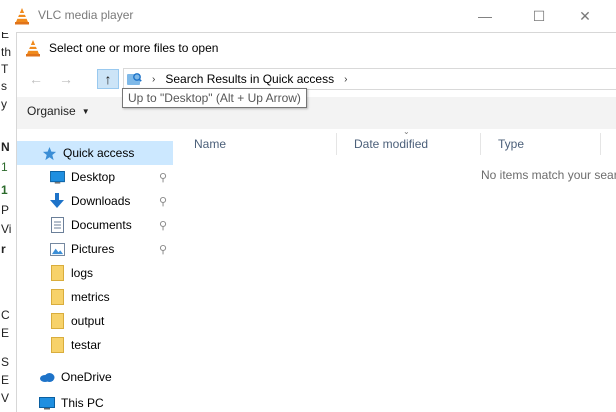 This screenshot has width=616, height=412. Describe the element at coordinates (57, 201) in the screenshot. I see `download-icon` at that location.